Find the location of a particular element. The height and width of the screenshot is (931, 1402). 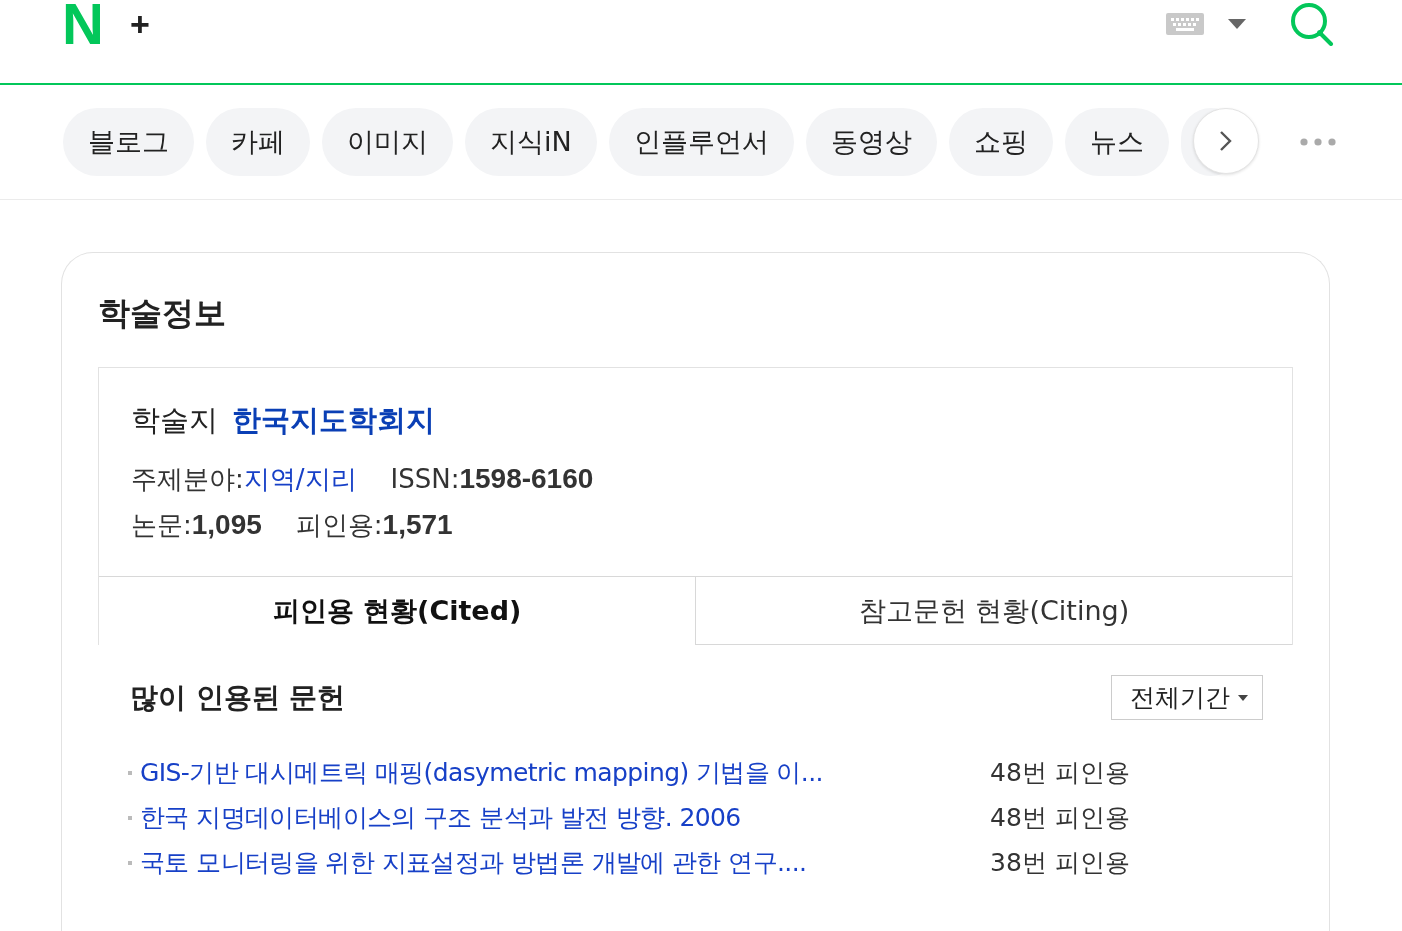

category-chip: 블로그 is located at coordinates (128, 142).